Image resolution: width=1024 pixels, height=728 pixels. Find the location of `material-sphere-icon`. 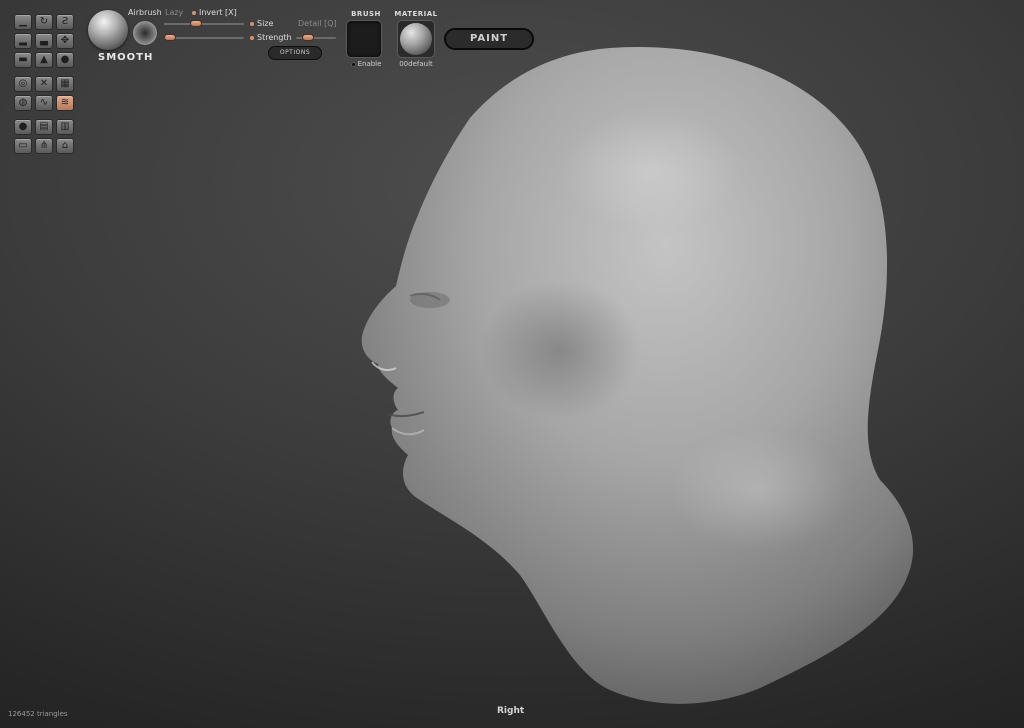

material-sphere-icon is located at coordinates (416, 39).